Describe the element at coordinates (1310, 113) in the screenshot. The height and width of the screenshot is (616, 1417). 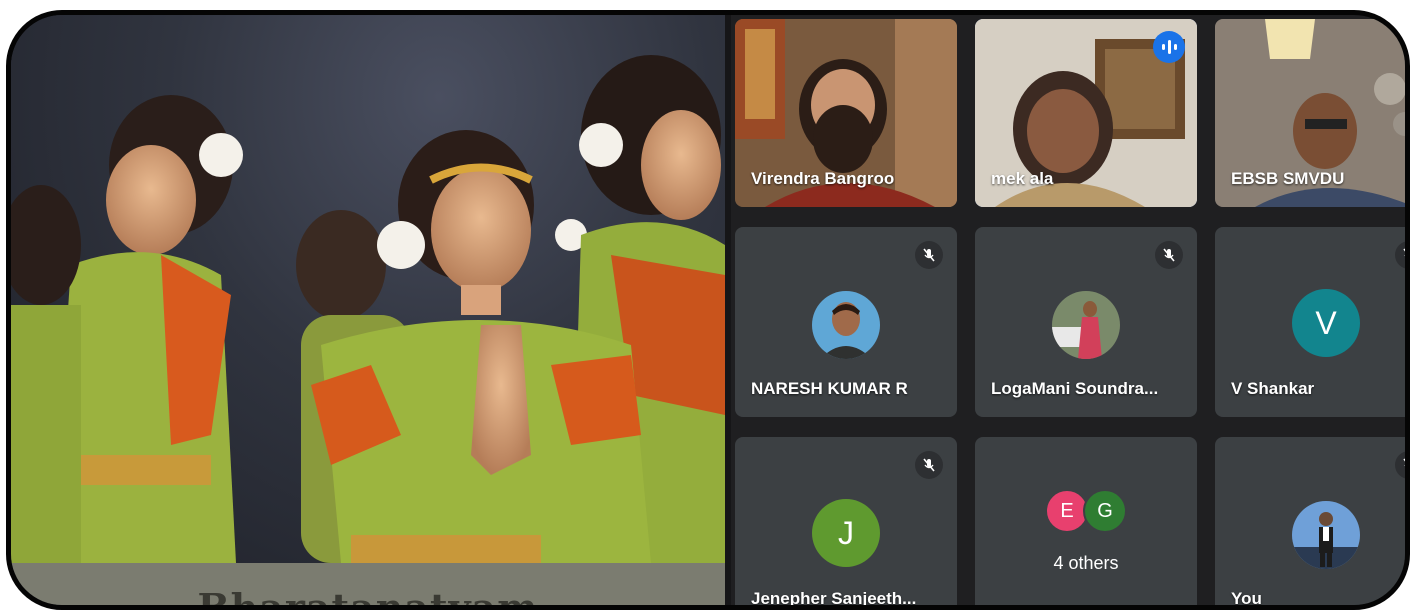
I see `participant-tile-ebsb: EBSB SMVDU` at that location.